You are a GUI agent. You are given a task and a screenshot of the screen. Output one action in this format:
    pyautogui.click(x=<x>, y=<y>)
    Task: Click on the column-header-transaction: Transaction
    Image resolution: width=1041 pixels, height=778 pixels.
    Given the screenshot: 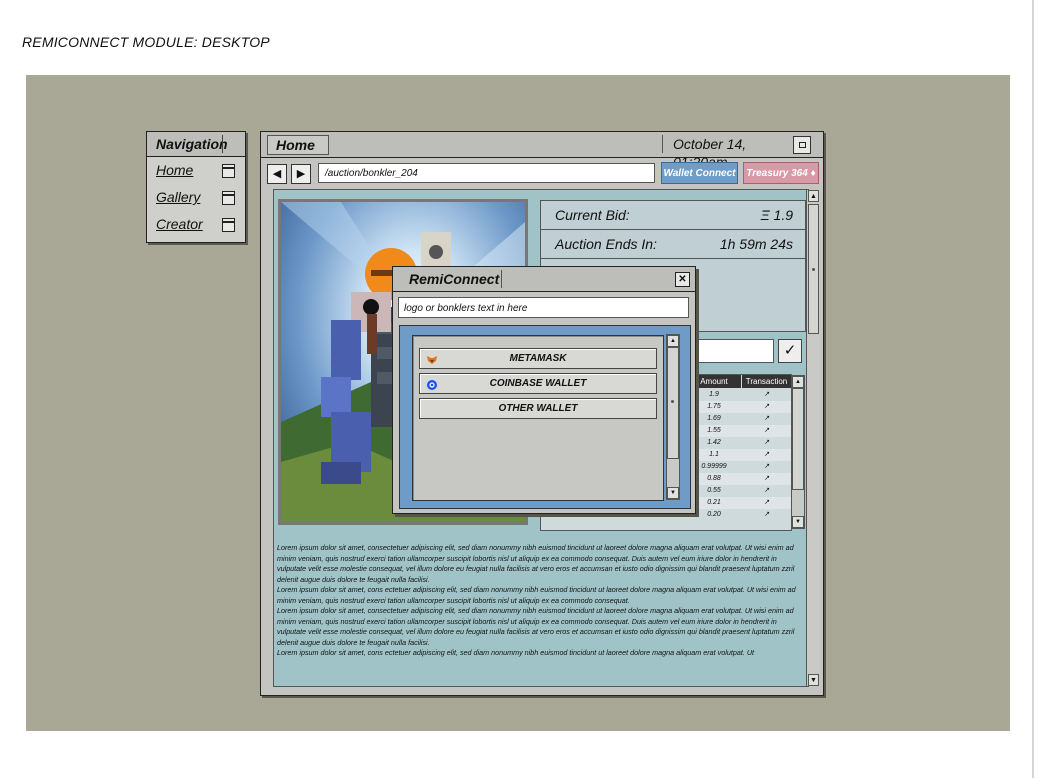 What is the action you would take?
    pyautogui.click(x=766, y=381)
    